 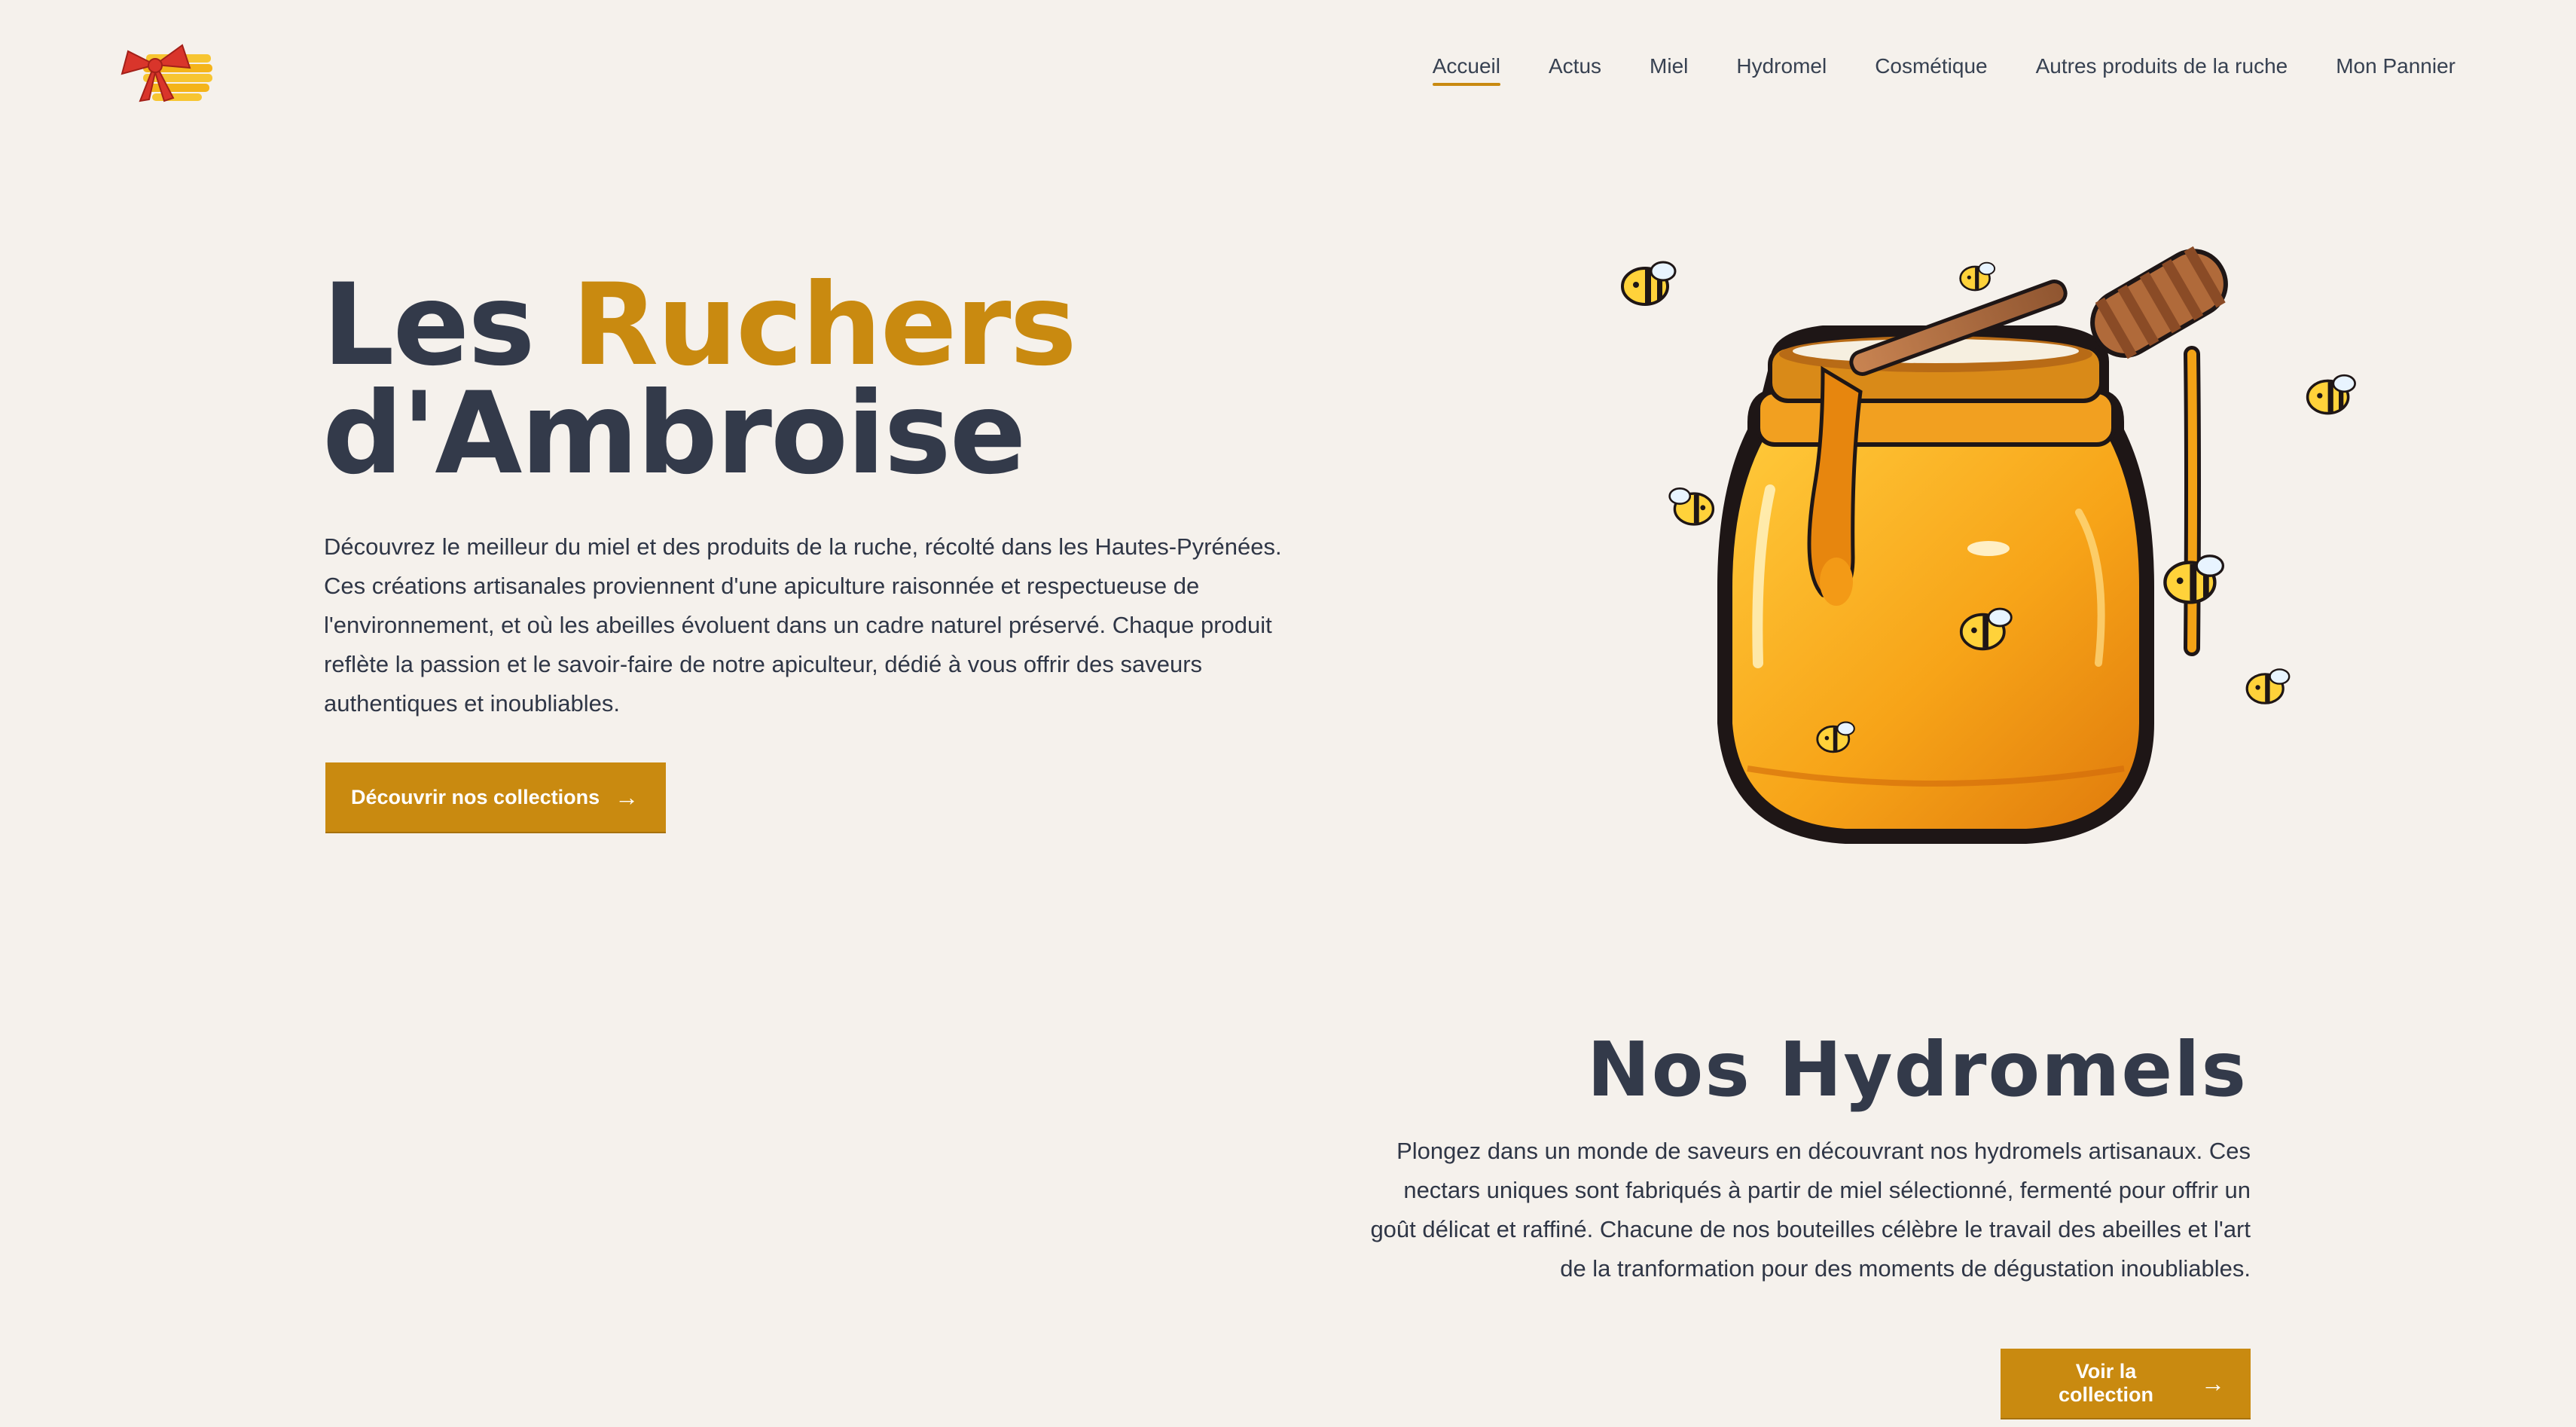 What do you see at coordinates (476, 797) in the screenshot?
I see `discover-collections-label: Découvrir nos collections` at bounding box center [476, 797].